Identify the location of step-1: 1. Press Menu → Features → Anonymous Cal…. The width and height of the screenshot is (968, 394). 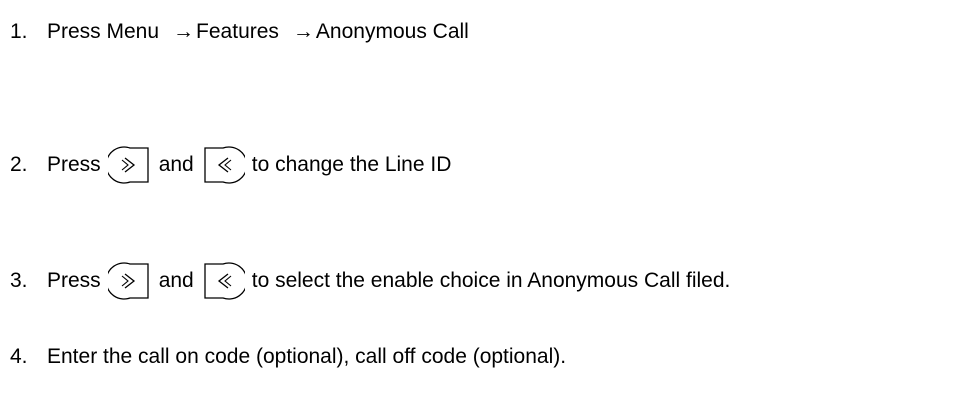
(239, 32).